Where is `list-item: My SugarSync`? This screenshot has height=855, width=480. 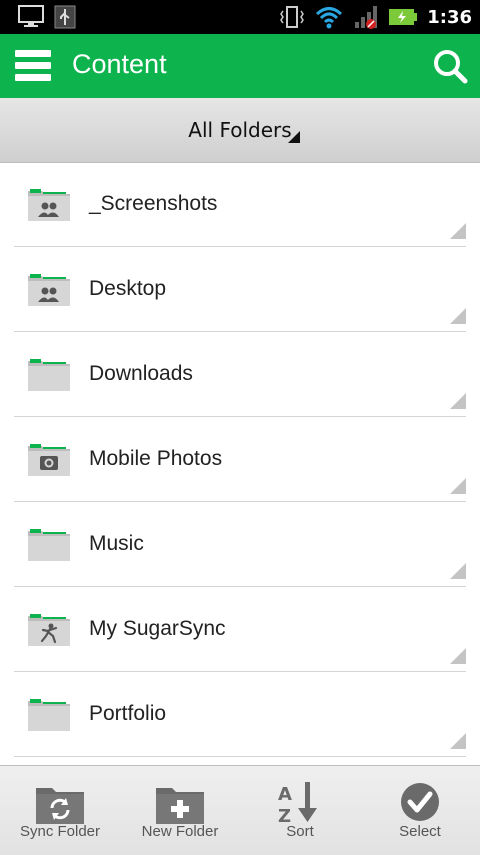 list-item: My SugarSync is located at coordinates (240, 629).